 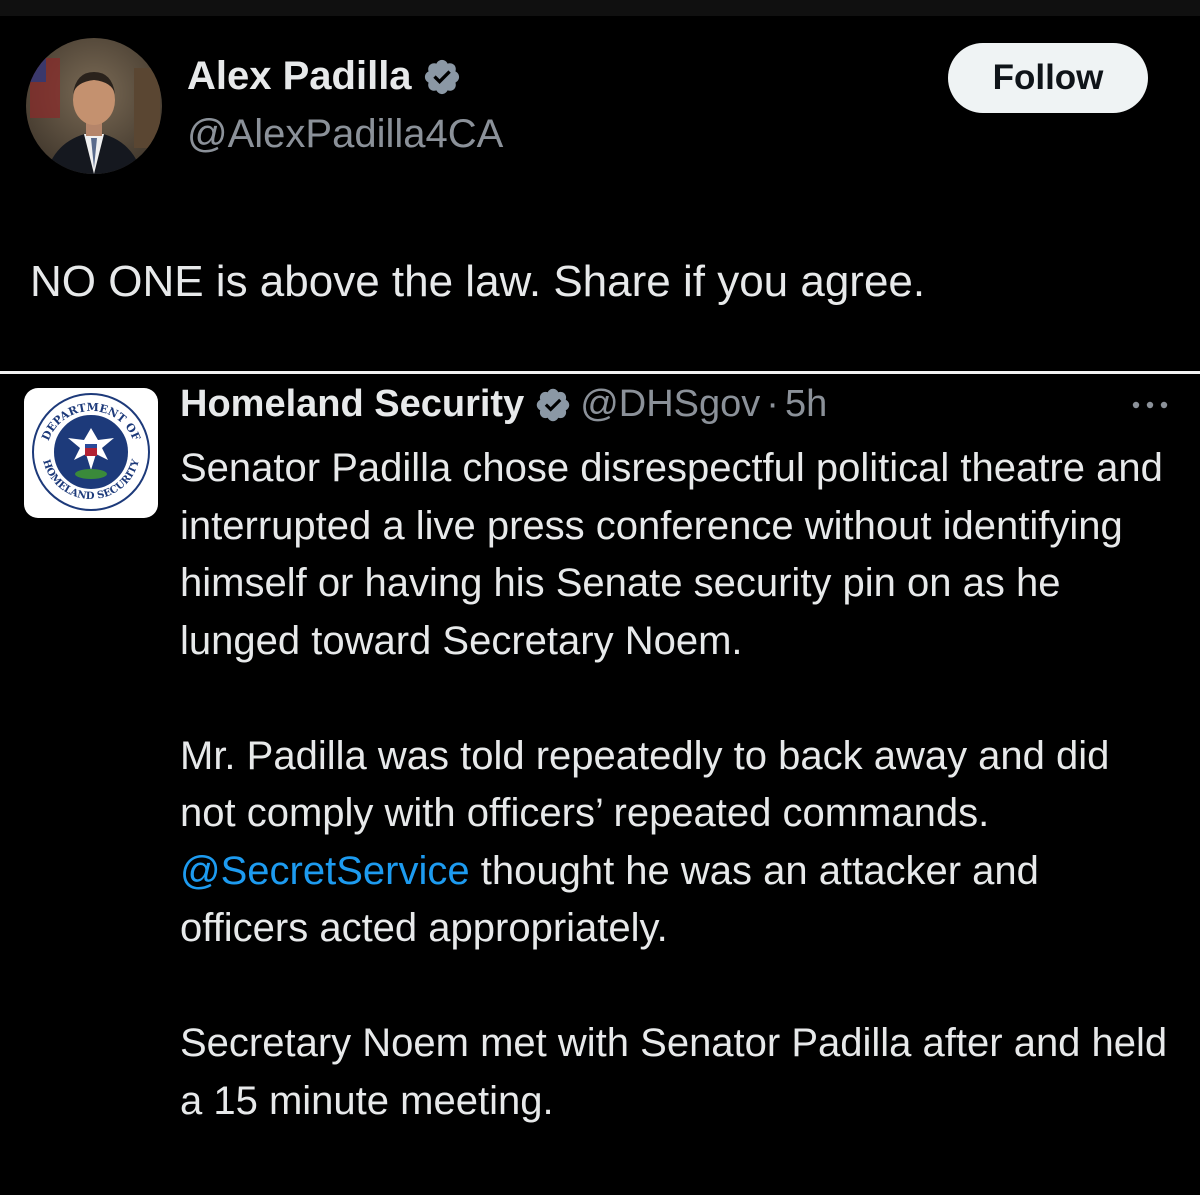 What do you see at coordinates (91, 453) in the screenshot?
I see `dhs-seal-avatar: DEPARTMENT OF HOMELAND SECURITY` at bounding box center [91, 453].